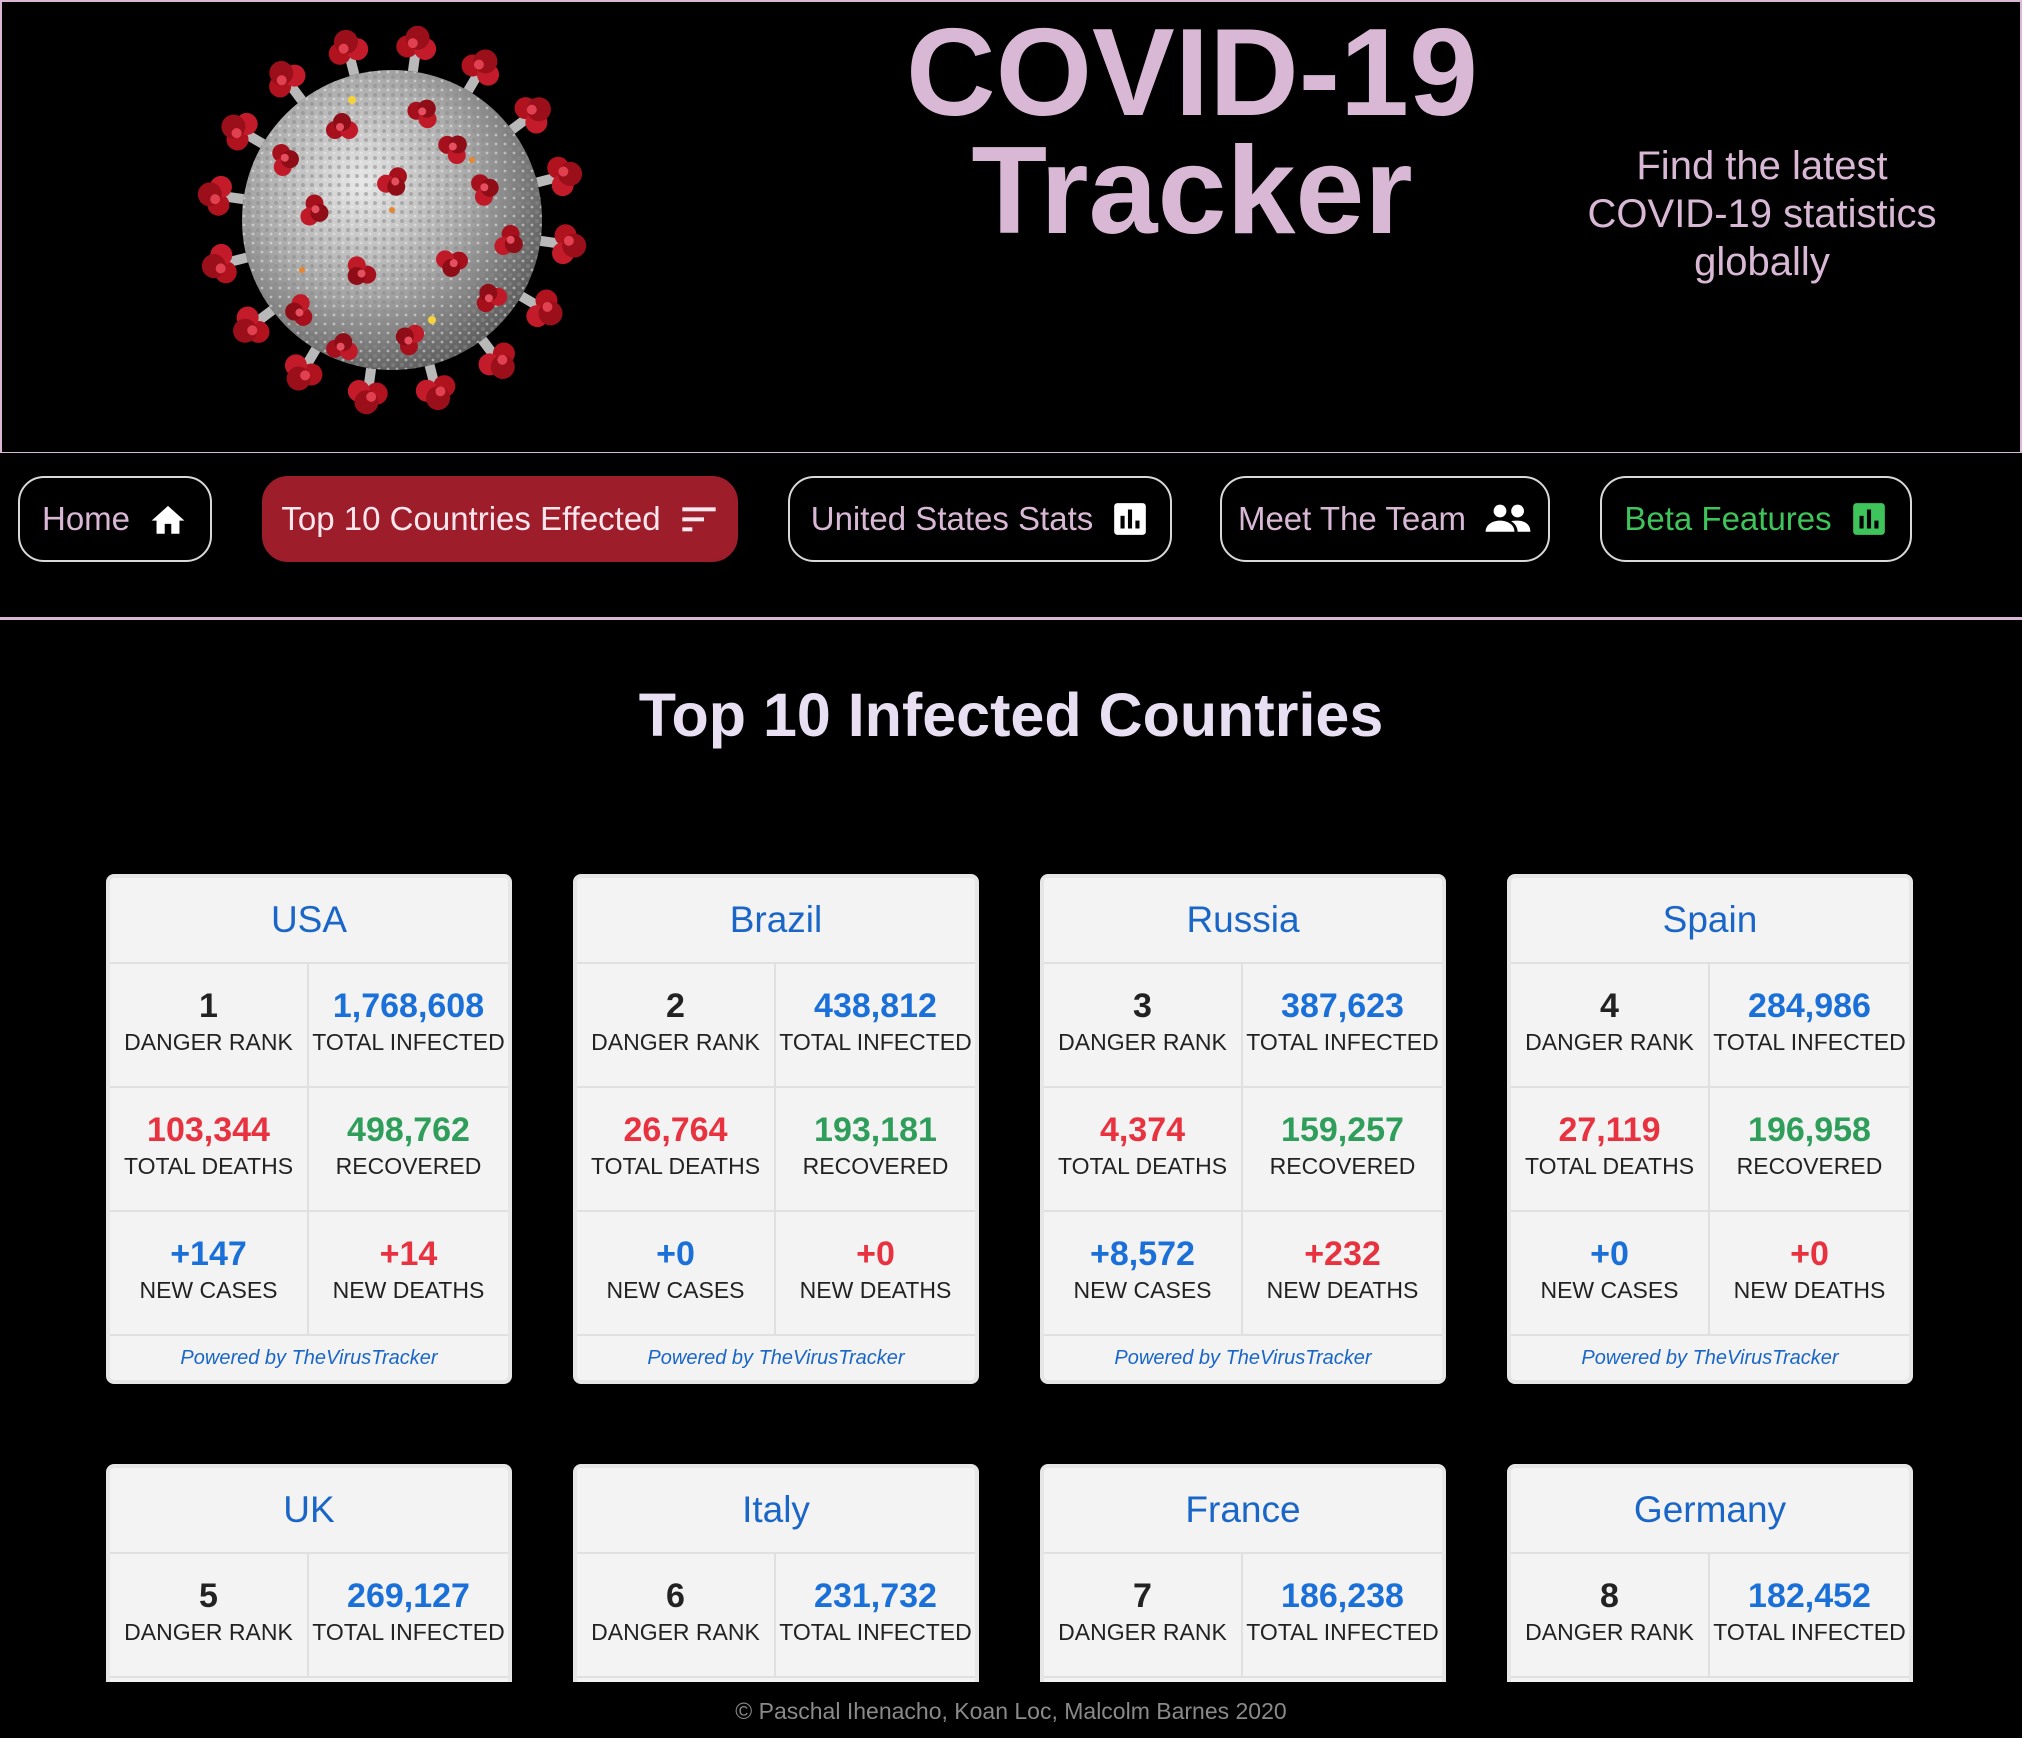 This screenshot has height=1738, width=2022. Describe the element at coordinates (1192, 191) in the screenshot. I see `title-line-2: Tracker` at that location.